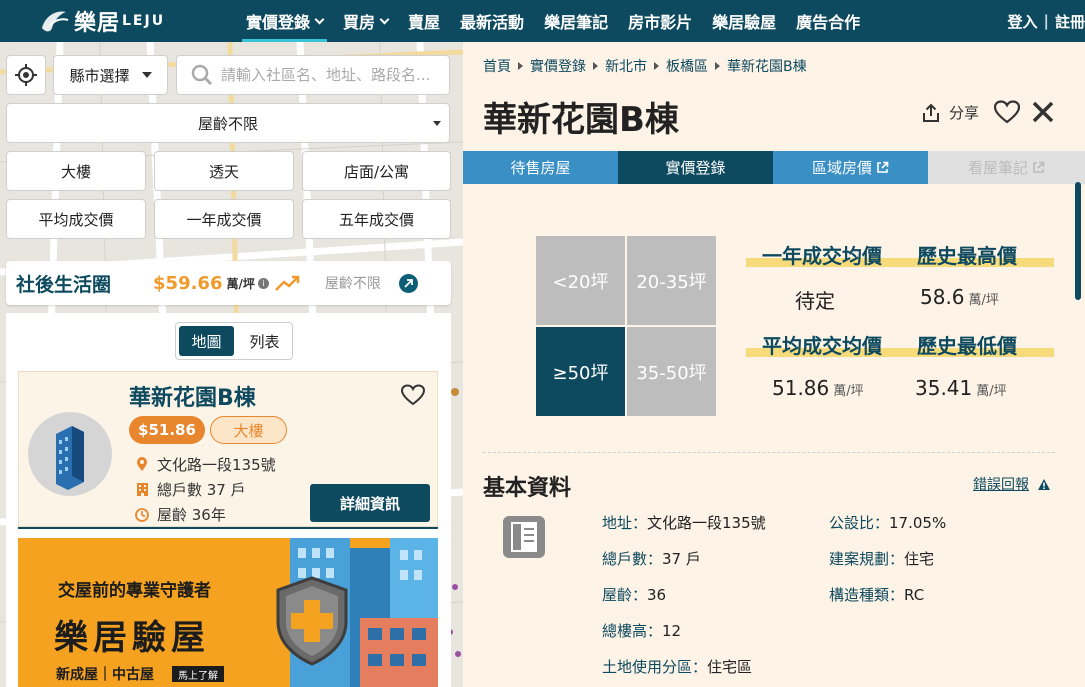 Image resolution: width=1085 pixels, height=687 pixels. I want to click on info-structure: 構造種類：RC, so click(877, 595).